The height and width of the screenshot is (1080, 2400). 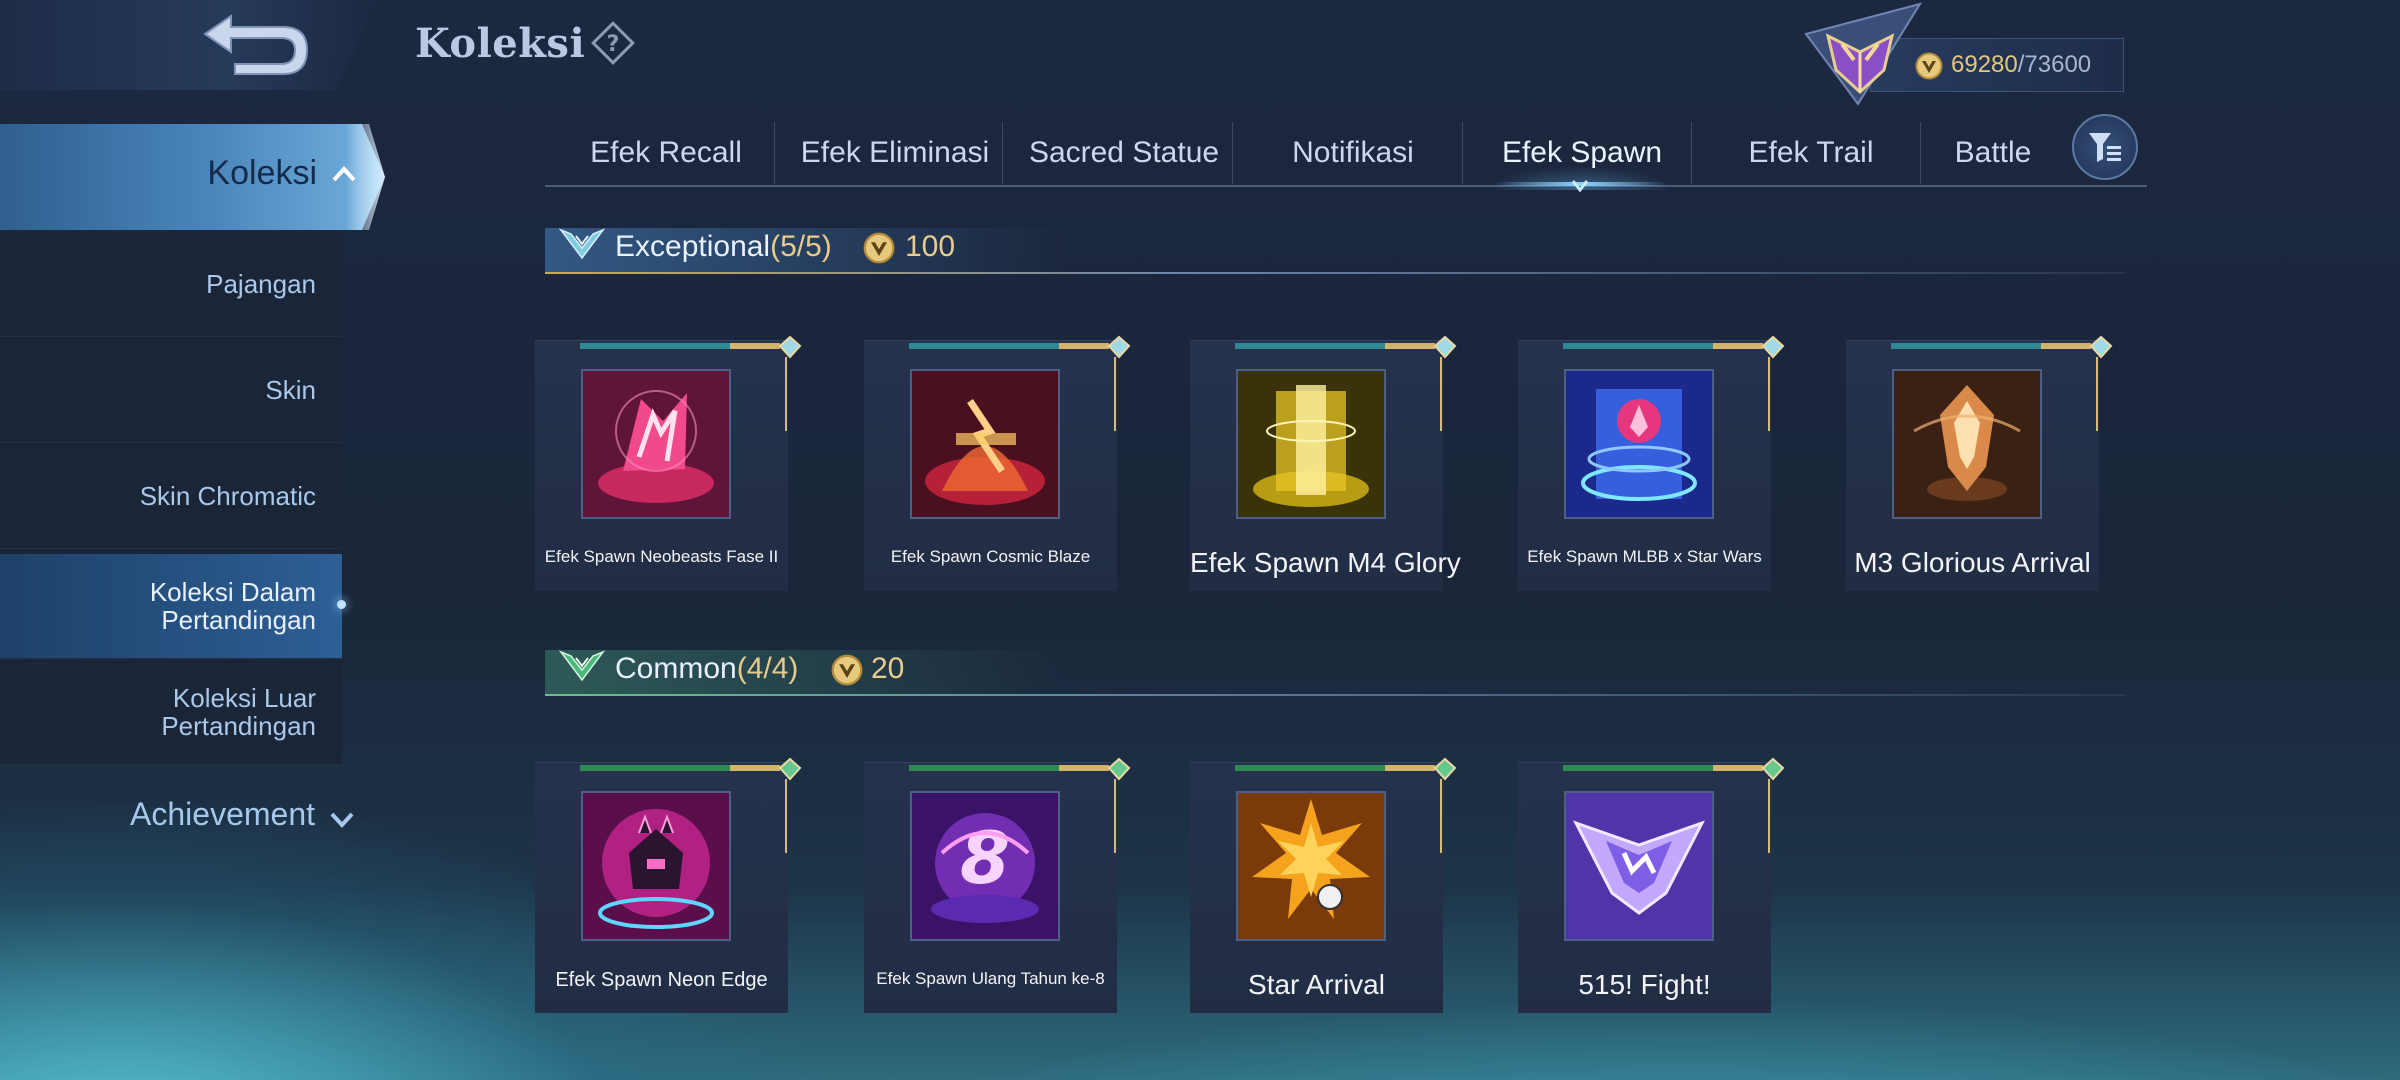 What do you see at coordinates (177, 816) in the screenshot?
I see `sidebar-achievement: Achievement` at bounding box center [177, 816].